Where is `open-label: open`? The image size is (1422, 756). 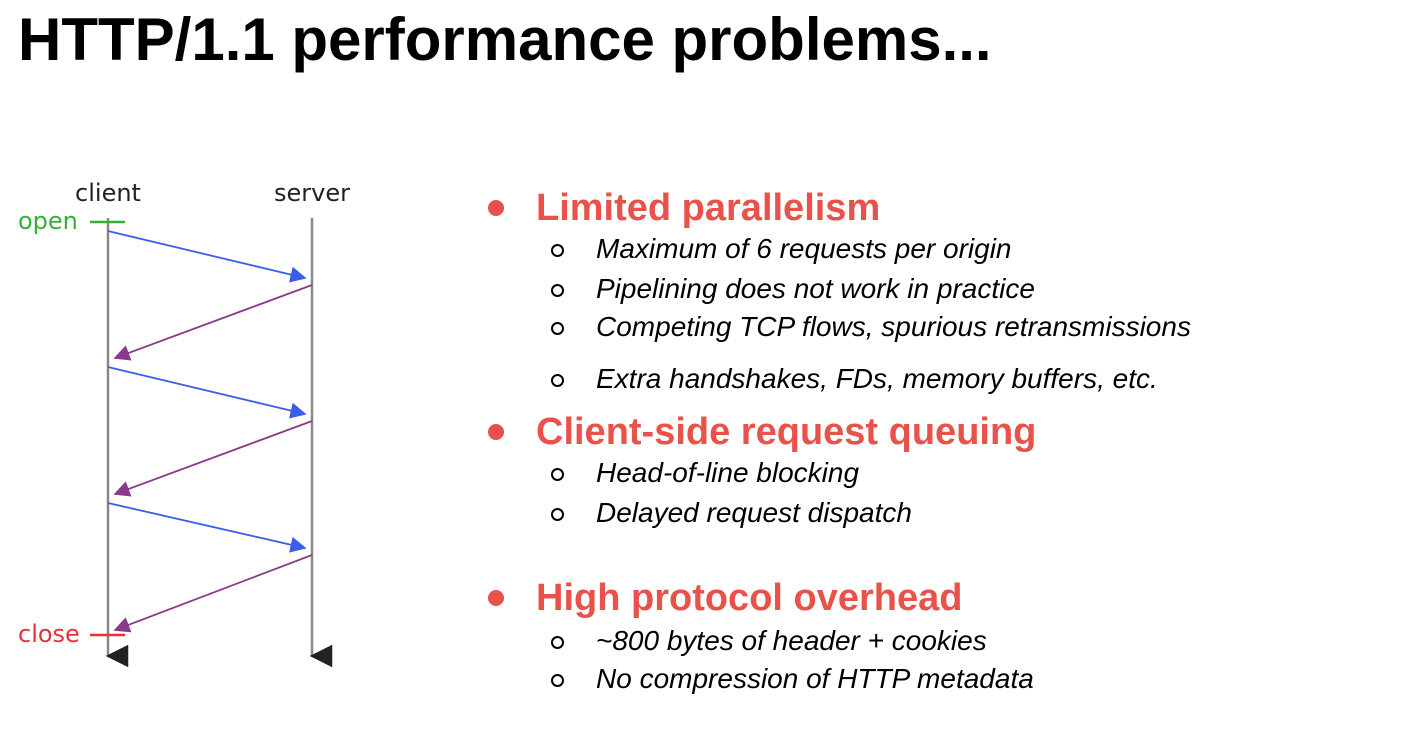
open-label: open is located at coordinates (48, 221).